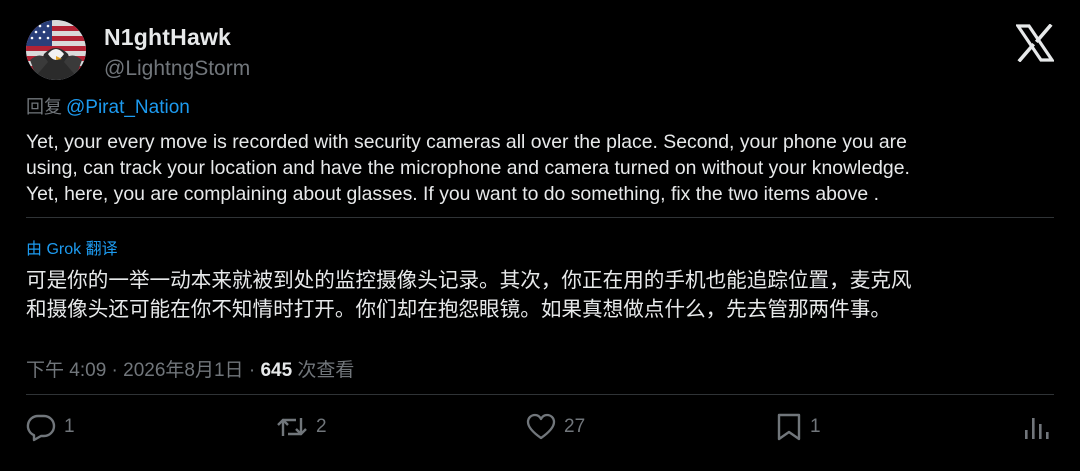 Image resolution: width=1080 pixels, height=471 pixels. Describe the element at coordinates (540, 217) in the screenshot. I see `translation-divider` at that location.